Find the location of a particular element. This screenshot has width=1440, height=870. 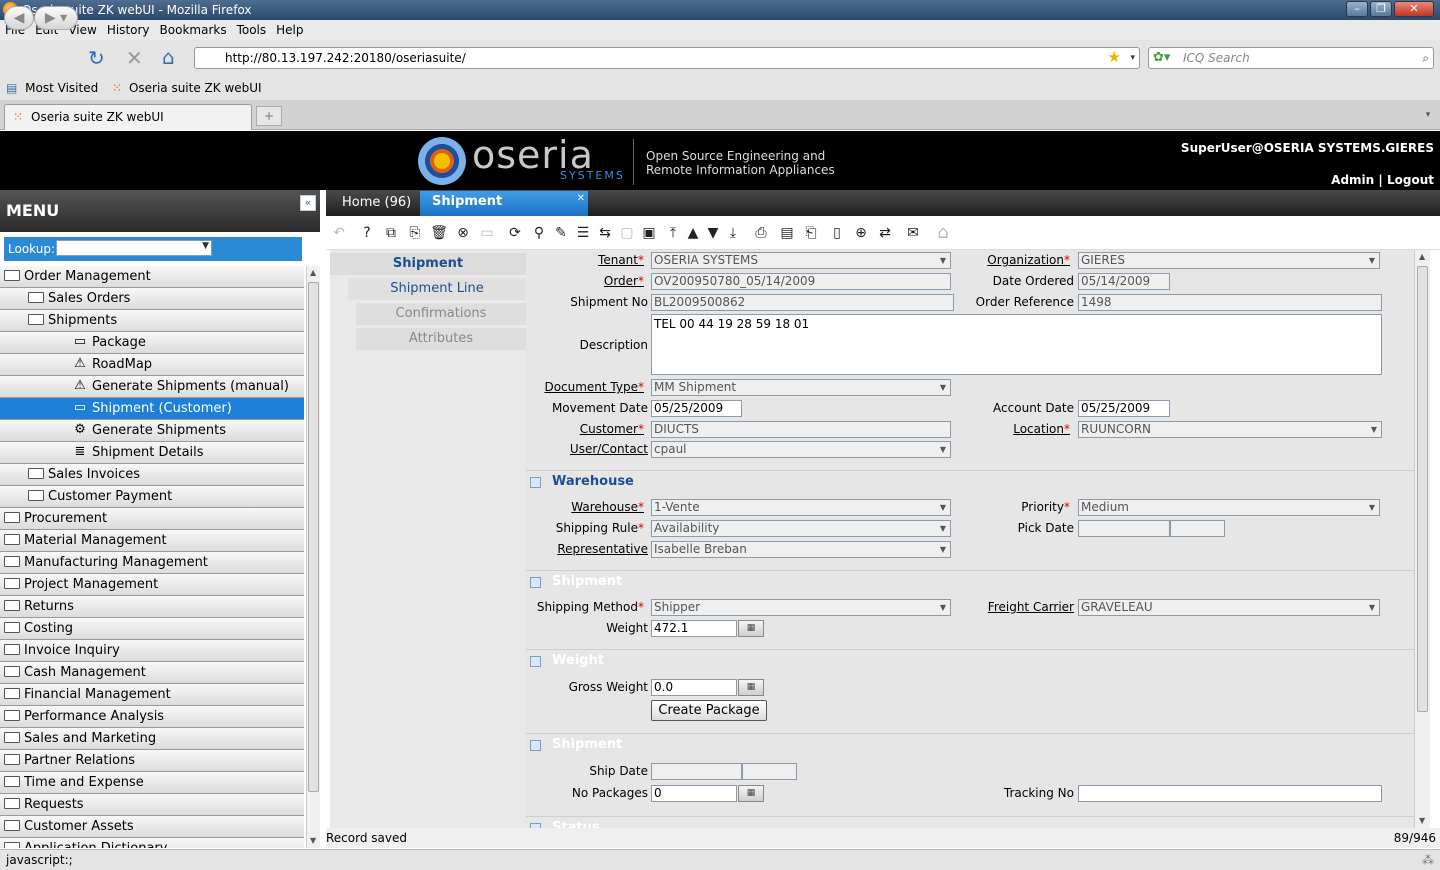

menu-item: ▭ Package is located at coordinates (152, 343).